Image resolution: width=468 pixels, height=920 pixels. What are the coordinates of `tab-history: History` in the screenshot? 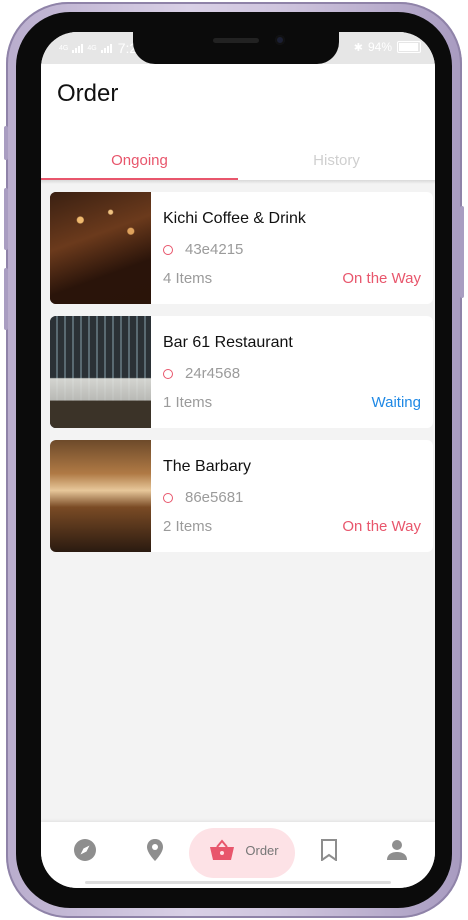 It's located at (336, 161).